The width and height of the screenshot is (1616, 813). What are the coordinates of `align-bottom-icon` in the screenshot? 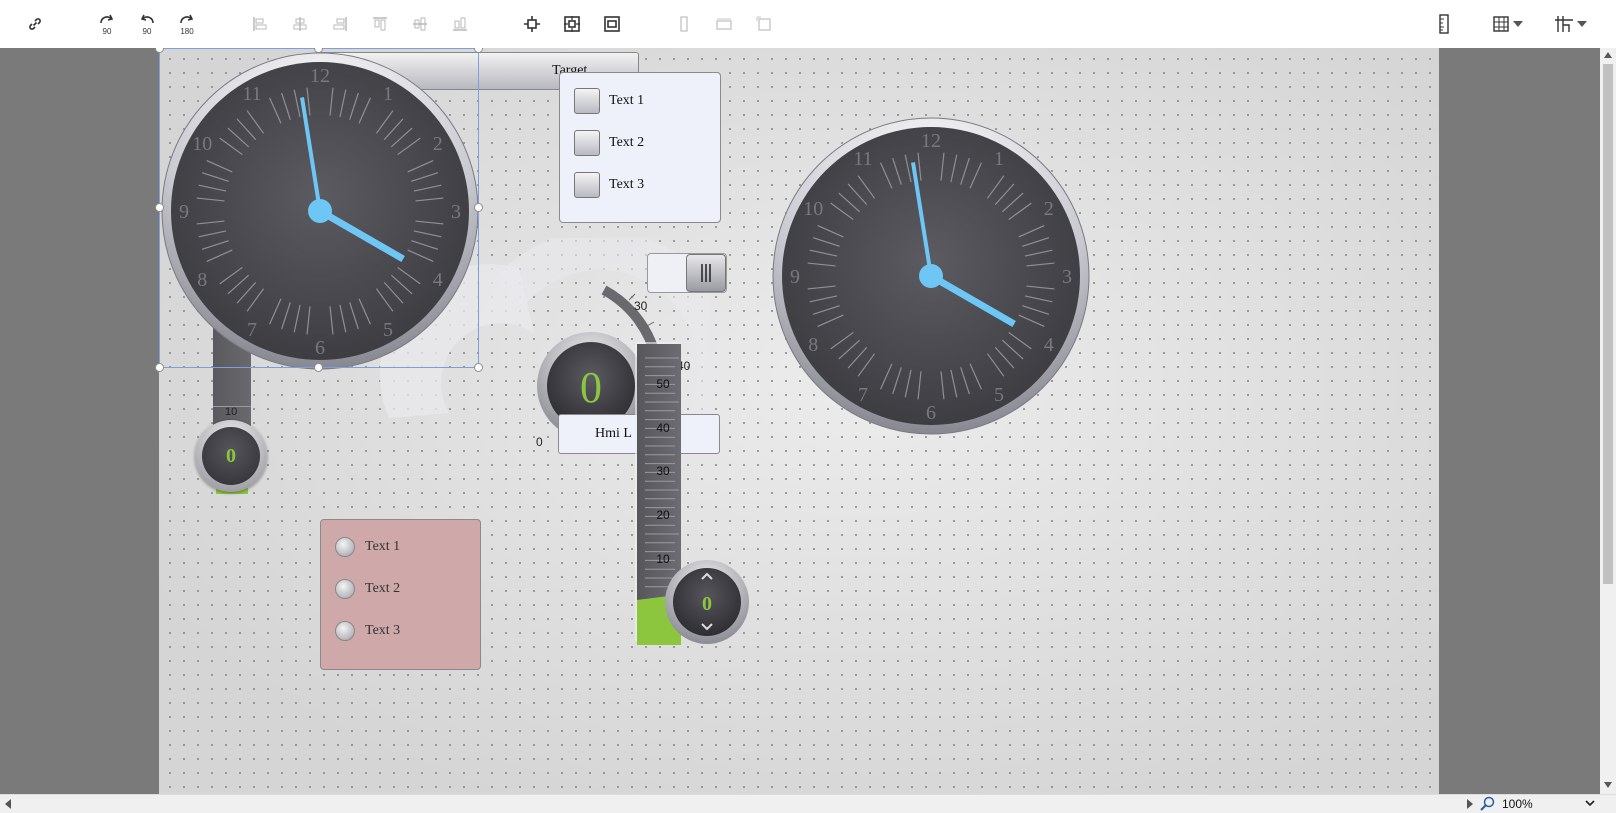 It's located at (460, 24).